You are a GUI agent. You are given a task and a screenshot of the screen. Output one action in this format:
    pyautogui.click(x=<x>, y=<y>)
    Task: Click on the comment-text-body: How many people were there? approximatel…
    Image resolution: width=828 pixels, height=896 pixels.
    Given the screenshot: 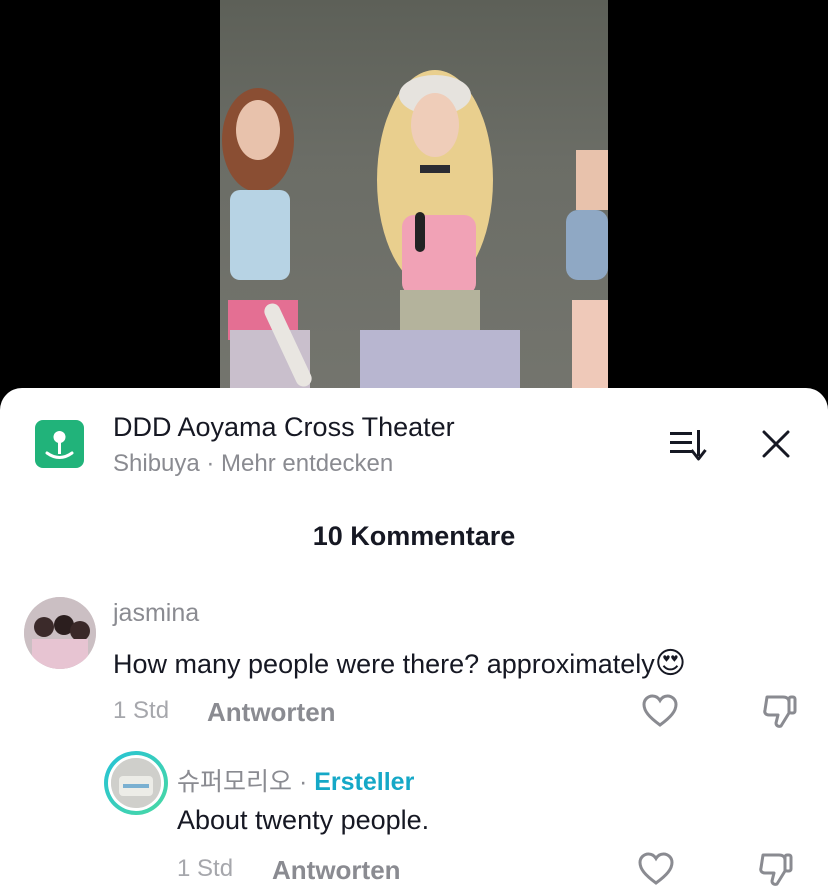 What is the action you would take?
    pyautogui.click(x=384, y=664)
    